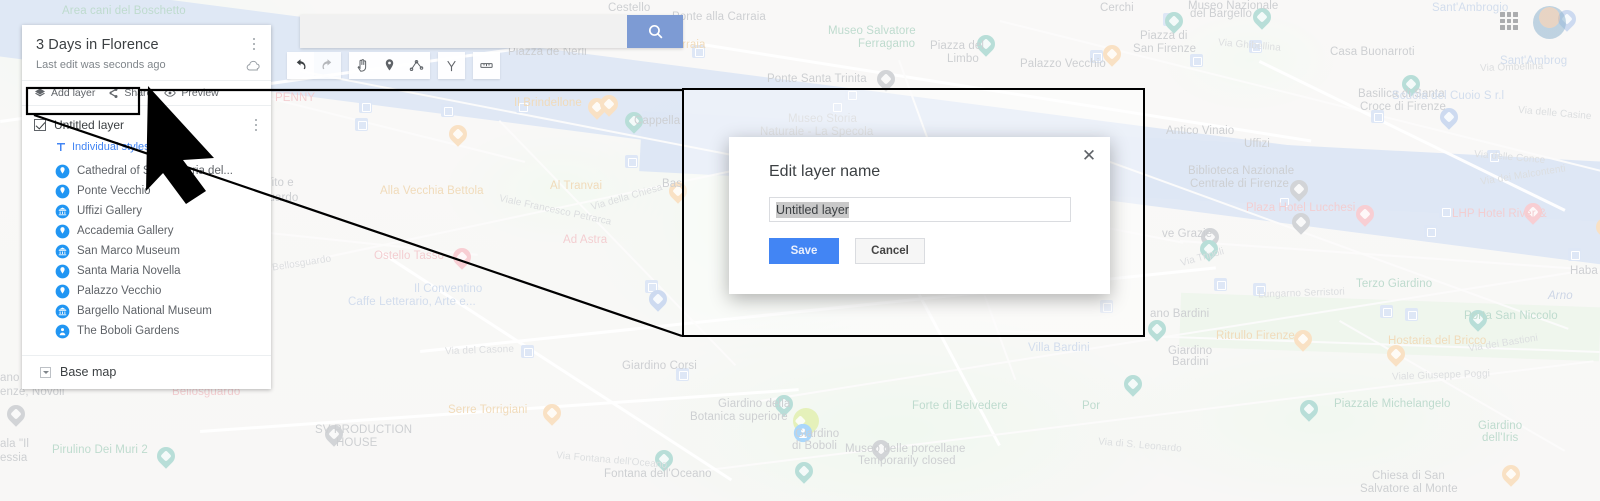 This screenshot has width=1600, height=501. Describe the element at coordinates (146, 211) in the screenshot. I see `list-item: Uffizi Gallery` at that location.